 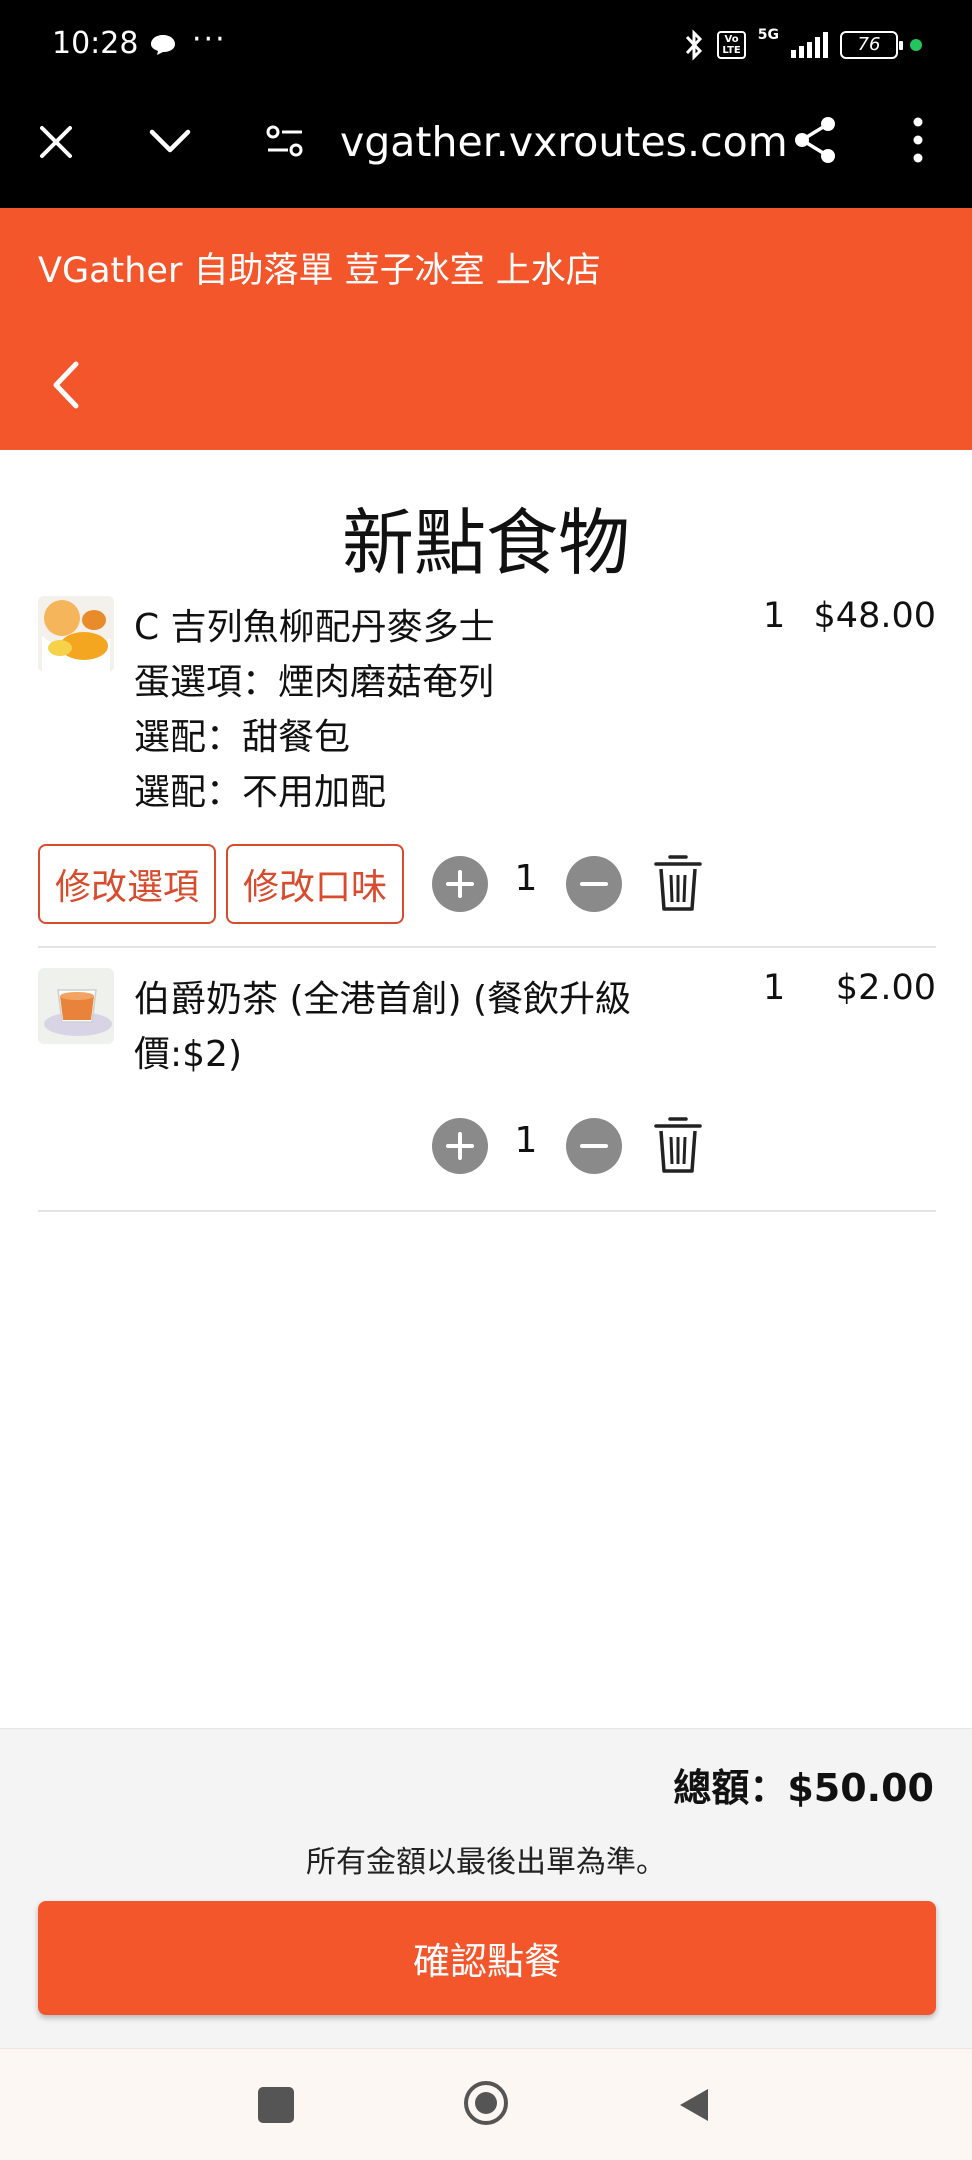 What do you see at coordinates (95, 43) in the screenshot?
I see `status-time: 10:28` at bounding box center [95, 43].